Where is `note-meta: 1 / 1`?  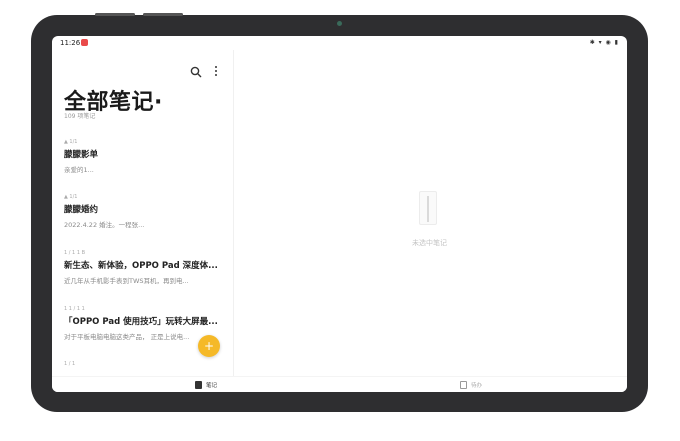
note-meta: 1 / 1 is located at coordinates (70, 364).